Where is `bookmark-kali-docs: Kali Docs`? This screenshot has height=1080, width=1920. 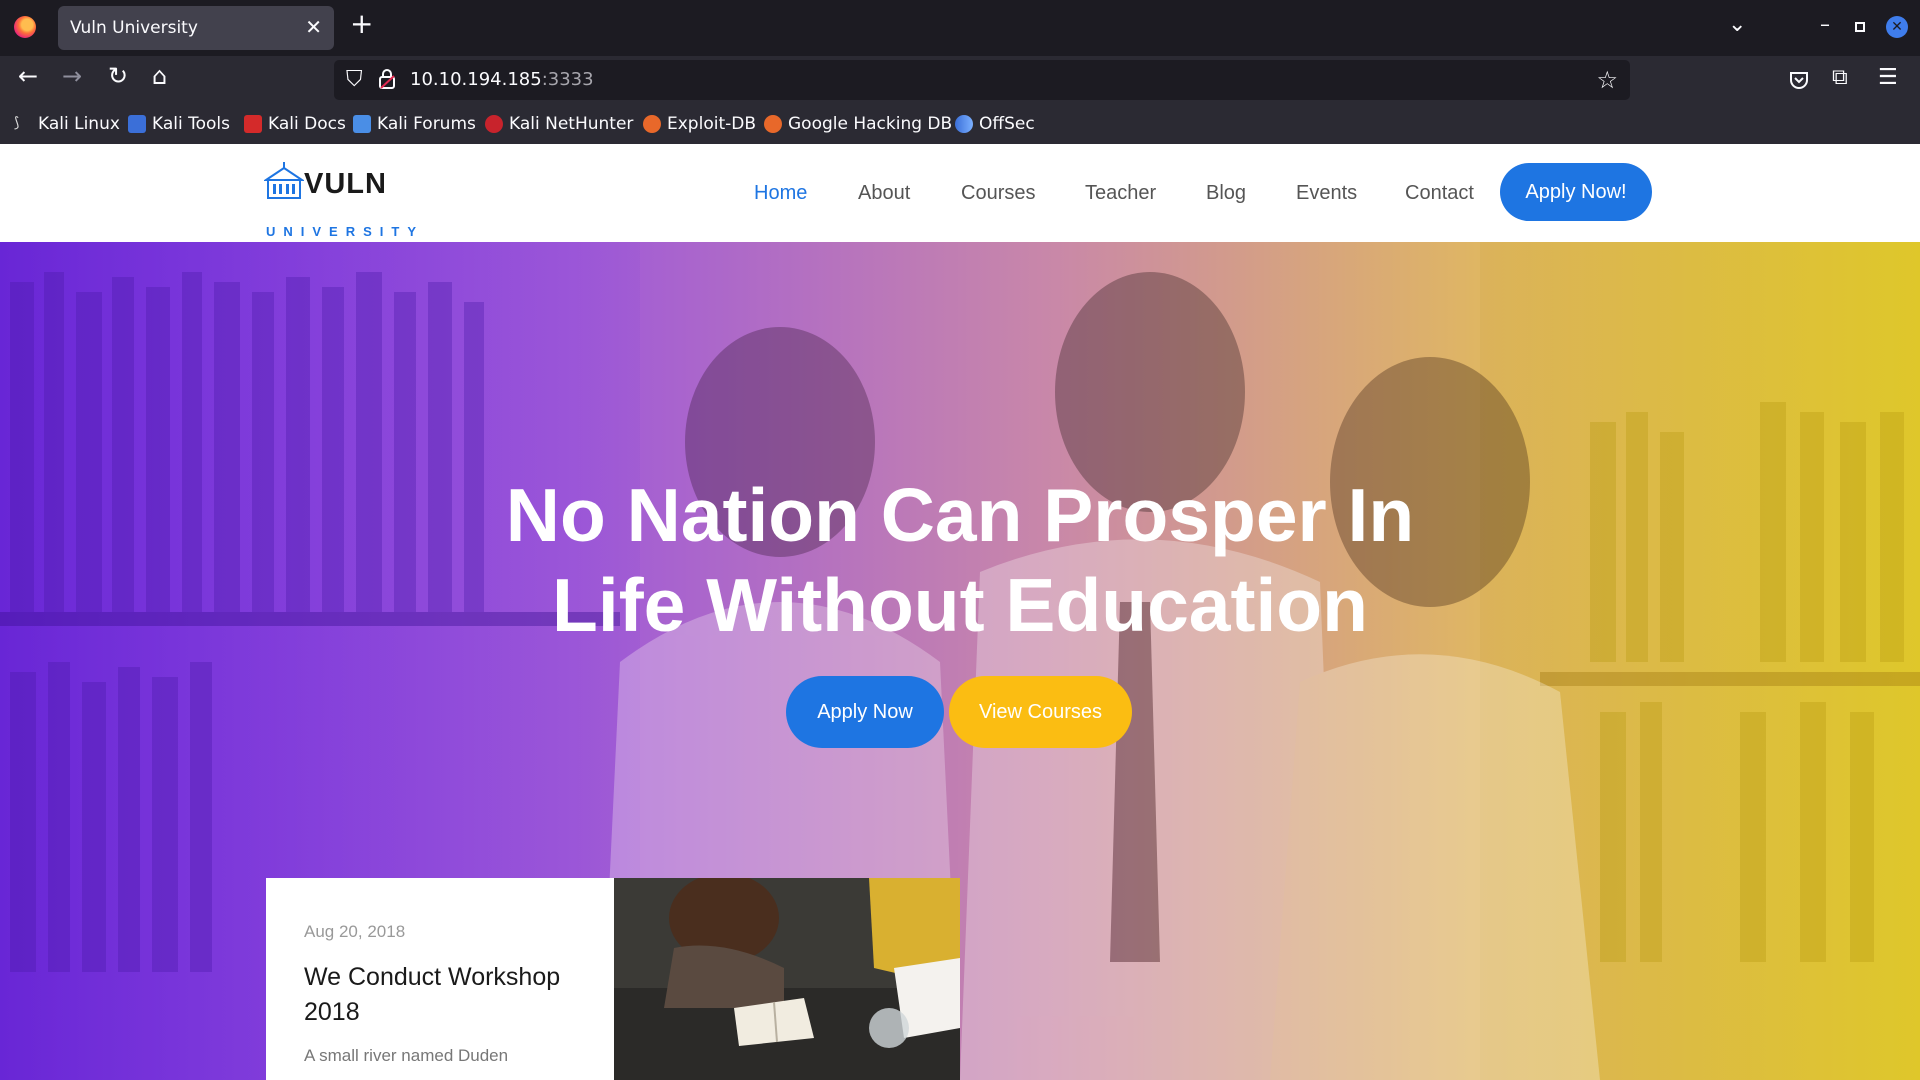 bookmark-kali-docs: Kali Docs is located at coordinates (295, 124).